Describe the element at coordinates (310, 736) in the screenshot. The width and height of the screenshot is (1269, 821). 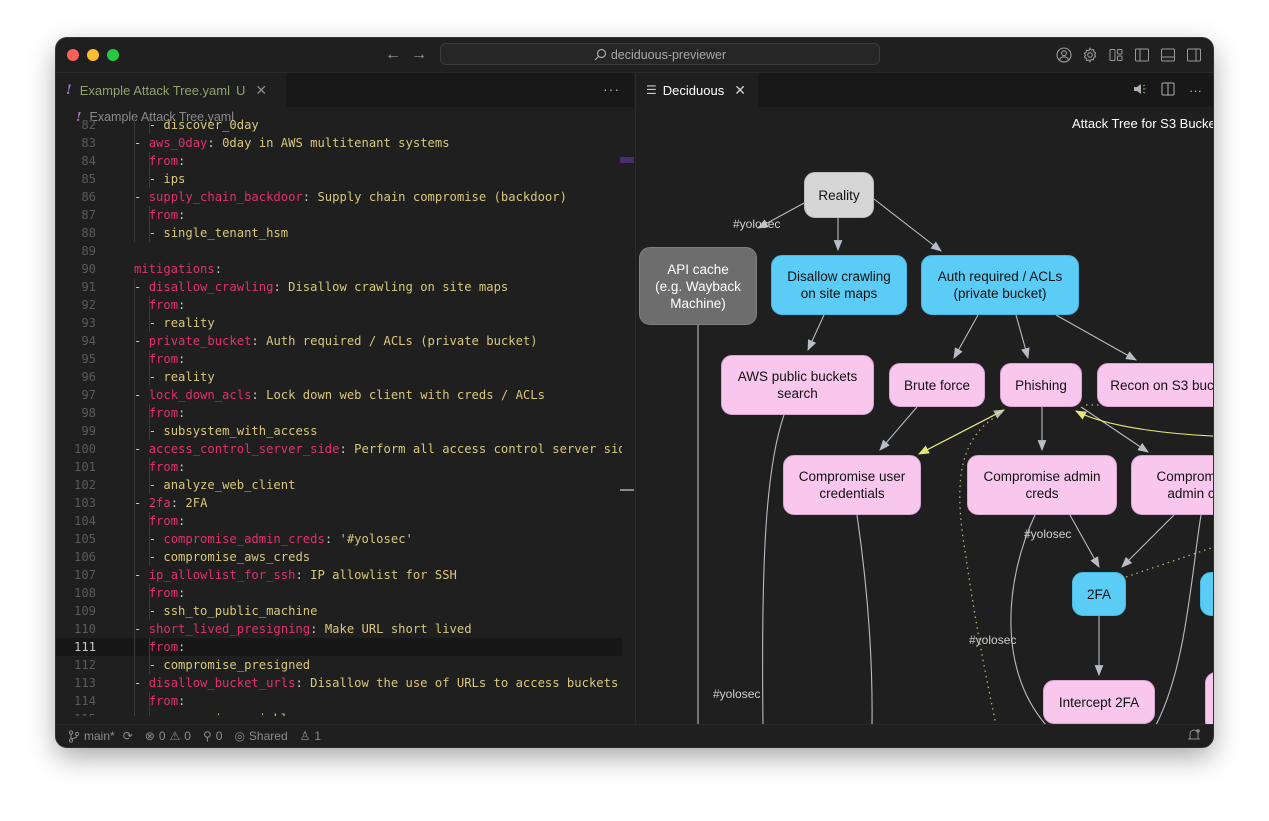
I see `copilot-item: ♙ 1` at that location.